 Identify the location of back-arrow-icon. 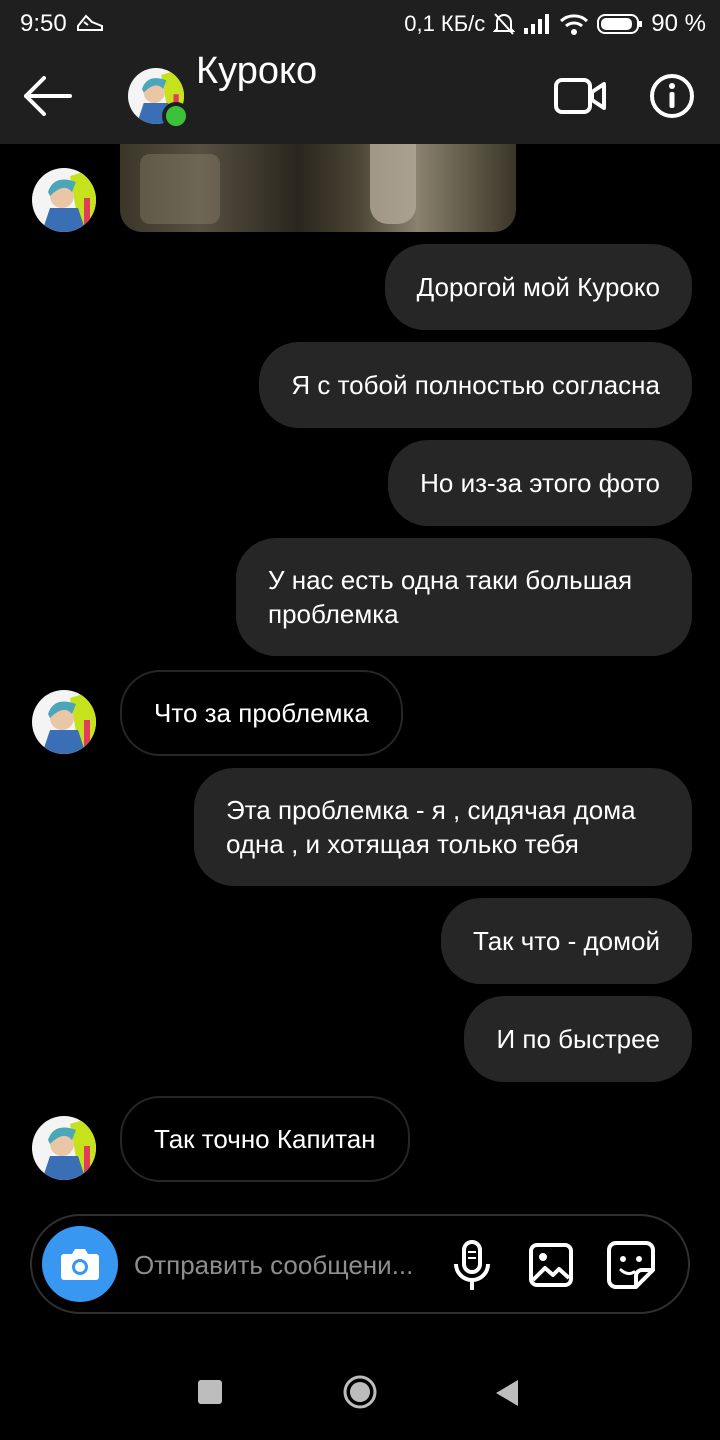
(48, 96).